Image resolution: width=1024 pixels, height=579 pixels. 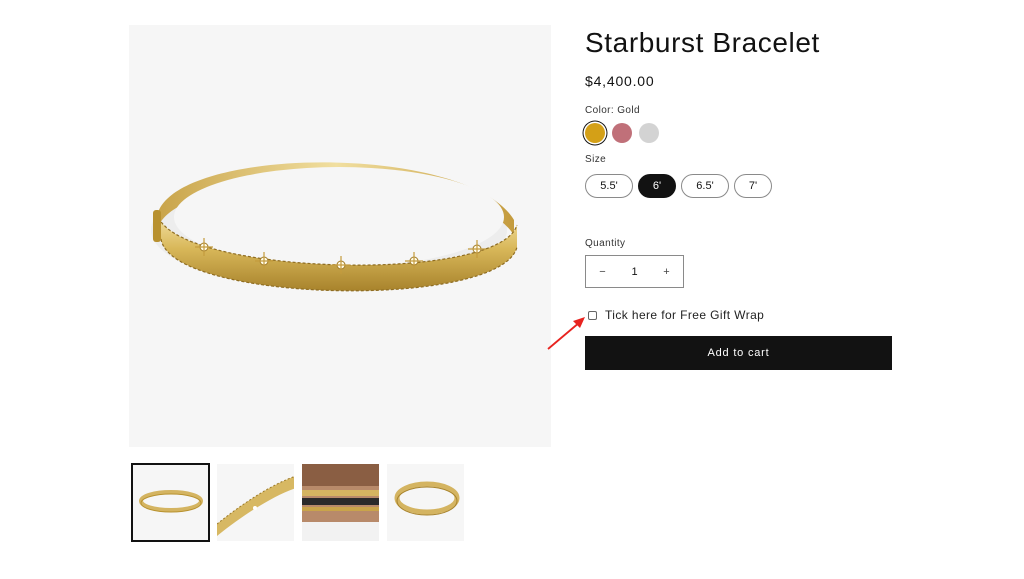 I want to click on product-price: $4,400.00, so click(x=620, y=81).